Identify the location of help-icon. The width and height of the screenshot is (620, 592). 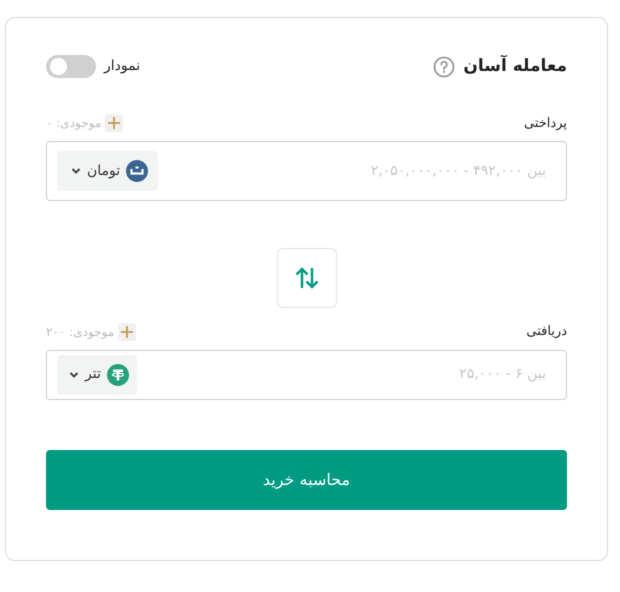
(444, 67).